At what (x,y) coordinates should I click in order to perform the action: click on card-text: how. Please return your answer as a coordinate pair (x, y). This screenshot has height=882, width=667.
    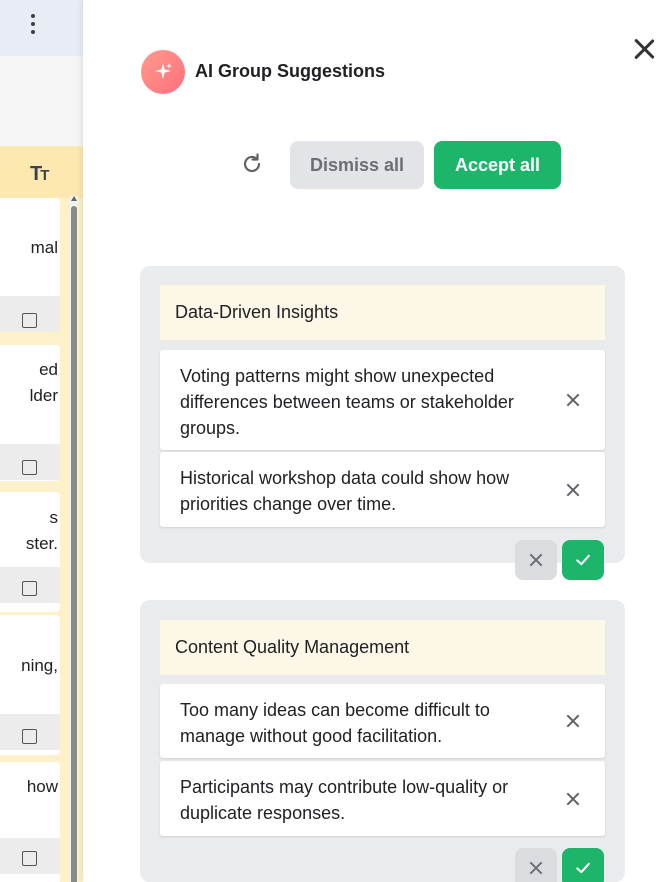
    Looking at the image, I should click on (30, 787).